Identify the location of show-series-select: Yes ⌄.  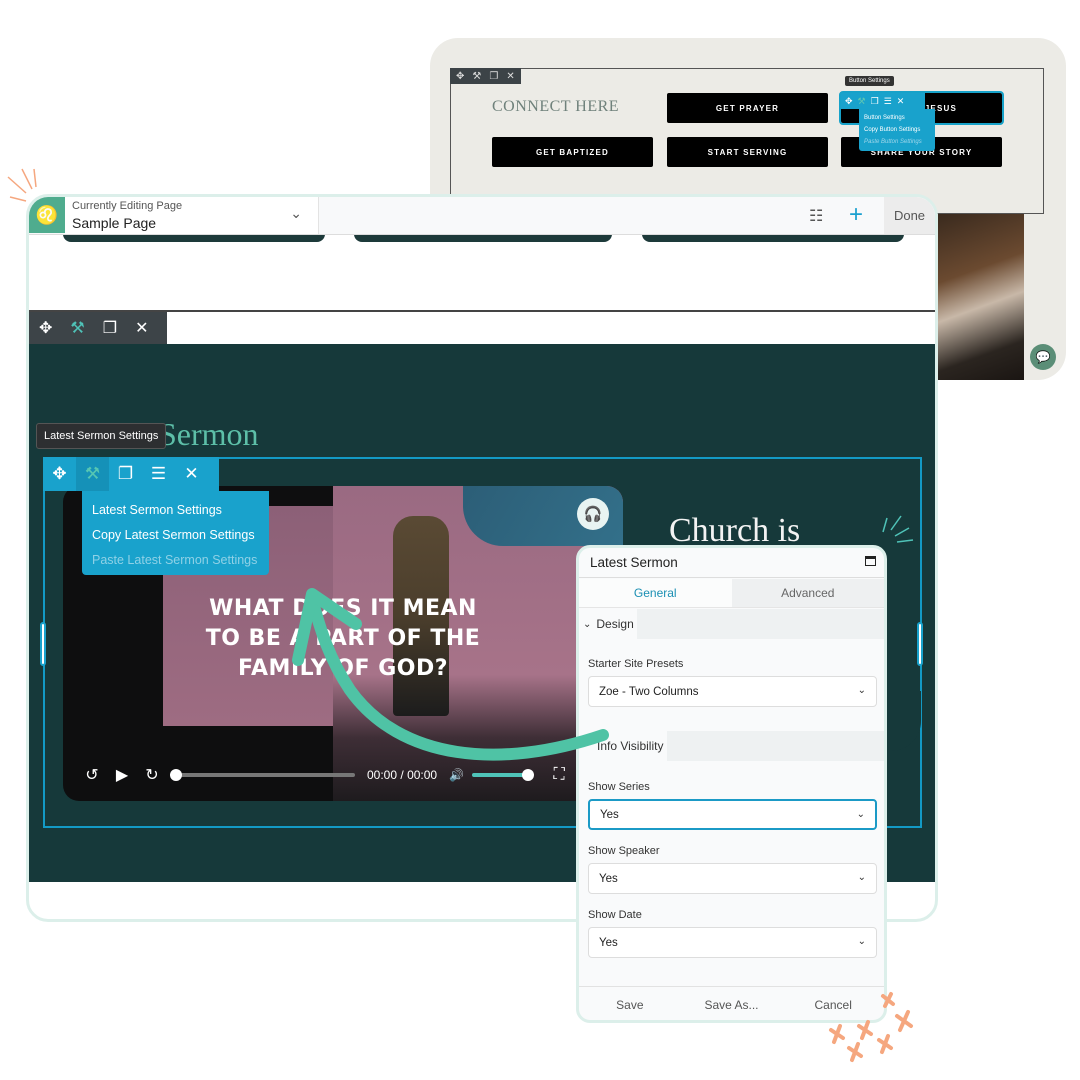
(732, 814).